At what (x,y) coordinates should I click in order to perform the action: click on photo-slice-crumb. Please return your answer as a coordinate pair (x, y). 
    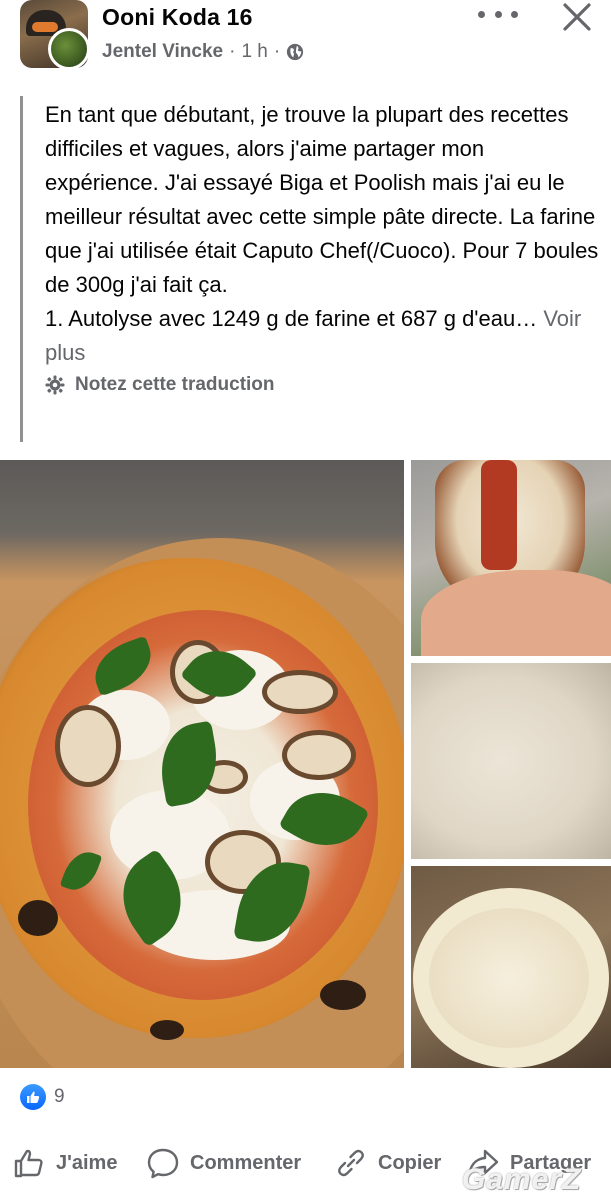
    Looking at the image, I should click on (511, 558).